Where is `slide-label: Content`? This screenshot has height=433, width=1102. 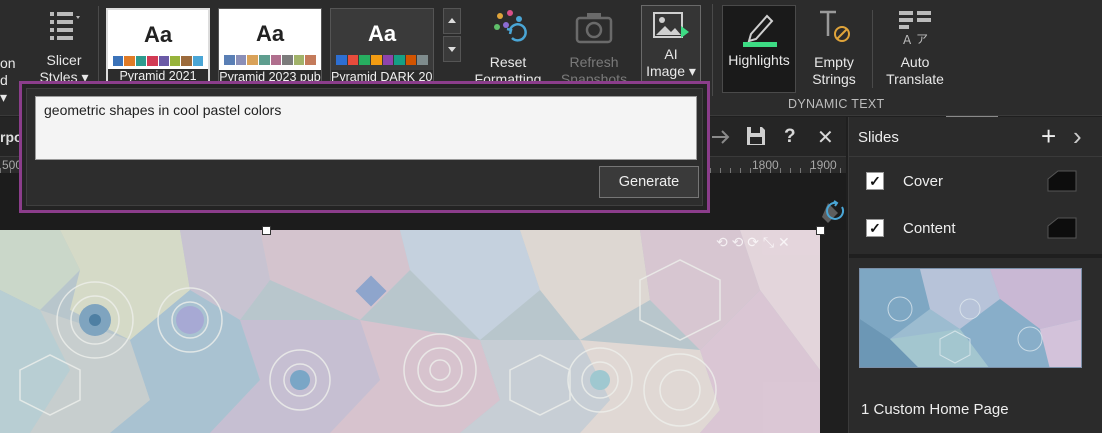 slide-label: Content is located at coordinates (929, 228).